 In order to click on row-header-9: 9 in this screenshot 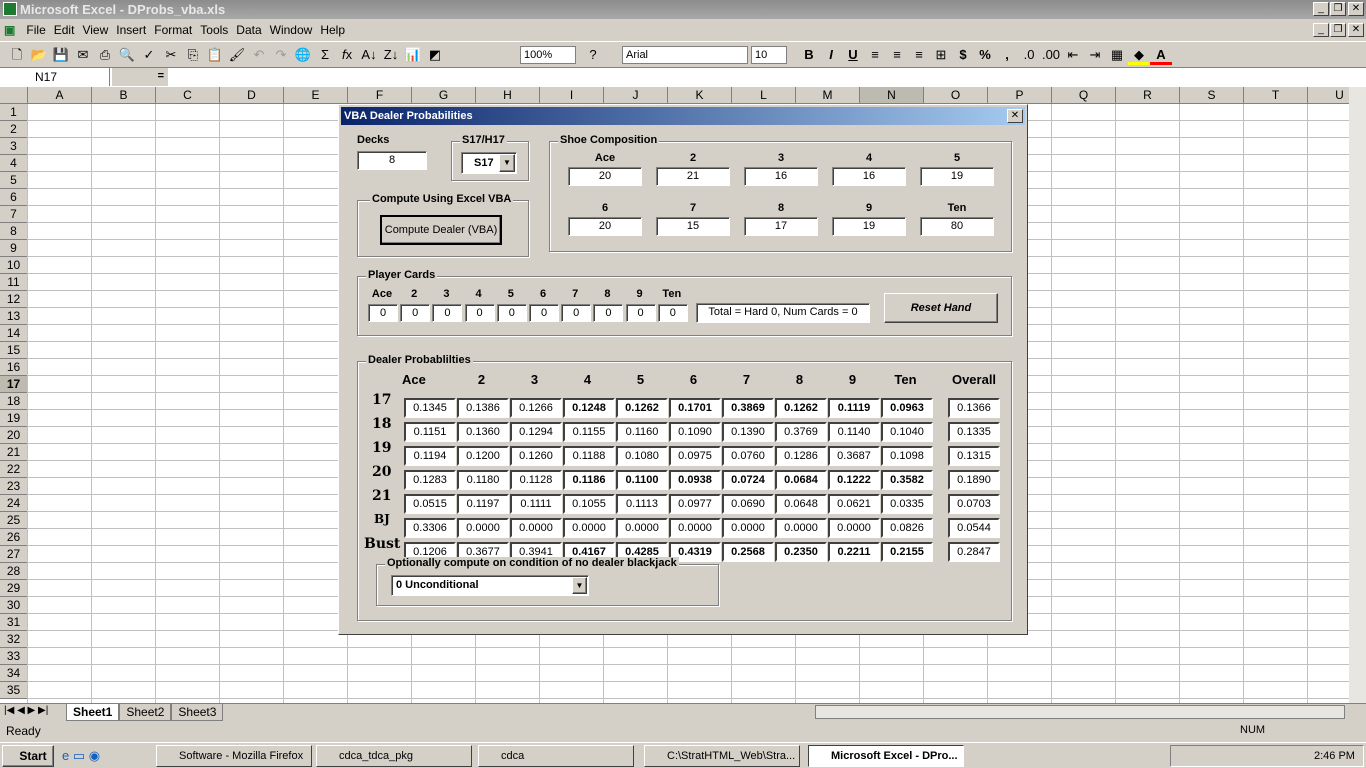, I will do `click(14, 248)`.